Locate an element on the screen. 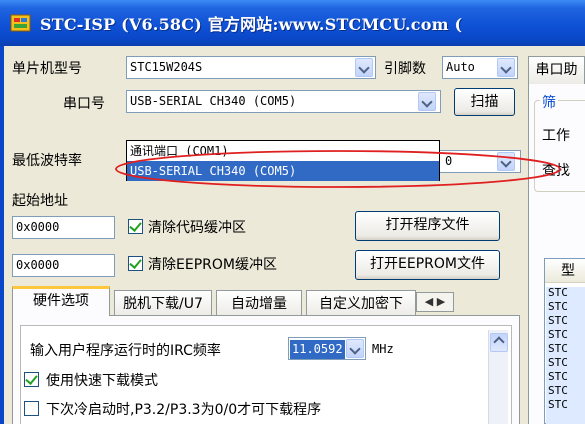 The image size is (585, 424). start-address-input-2: 0x0000 is located at coordinates (63, 265).